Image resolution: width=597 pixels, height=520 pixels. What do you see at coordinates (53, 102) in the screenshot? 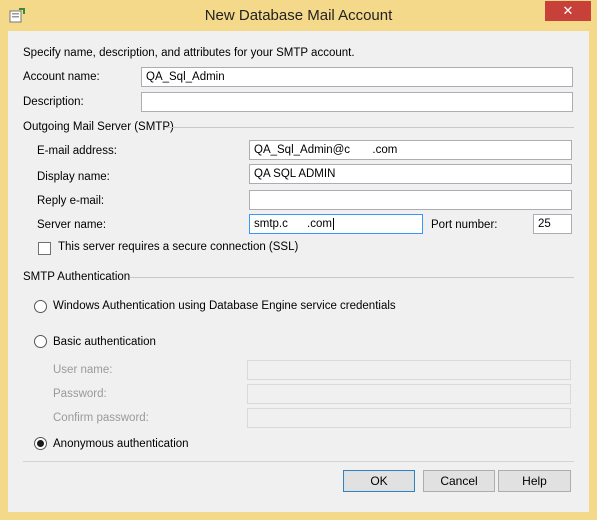
I see `description-label: Description:` at bounding box center [53, 102].